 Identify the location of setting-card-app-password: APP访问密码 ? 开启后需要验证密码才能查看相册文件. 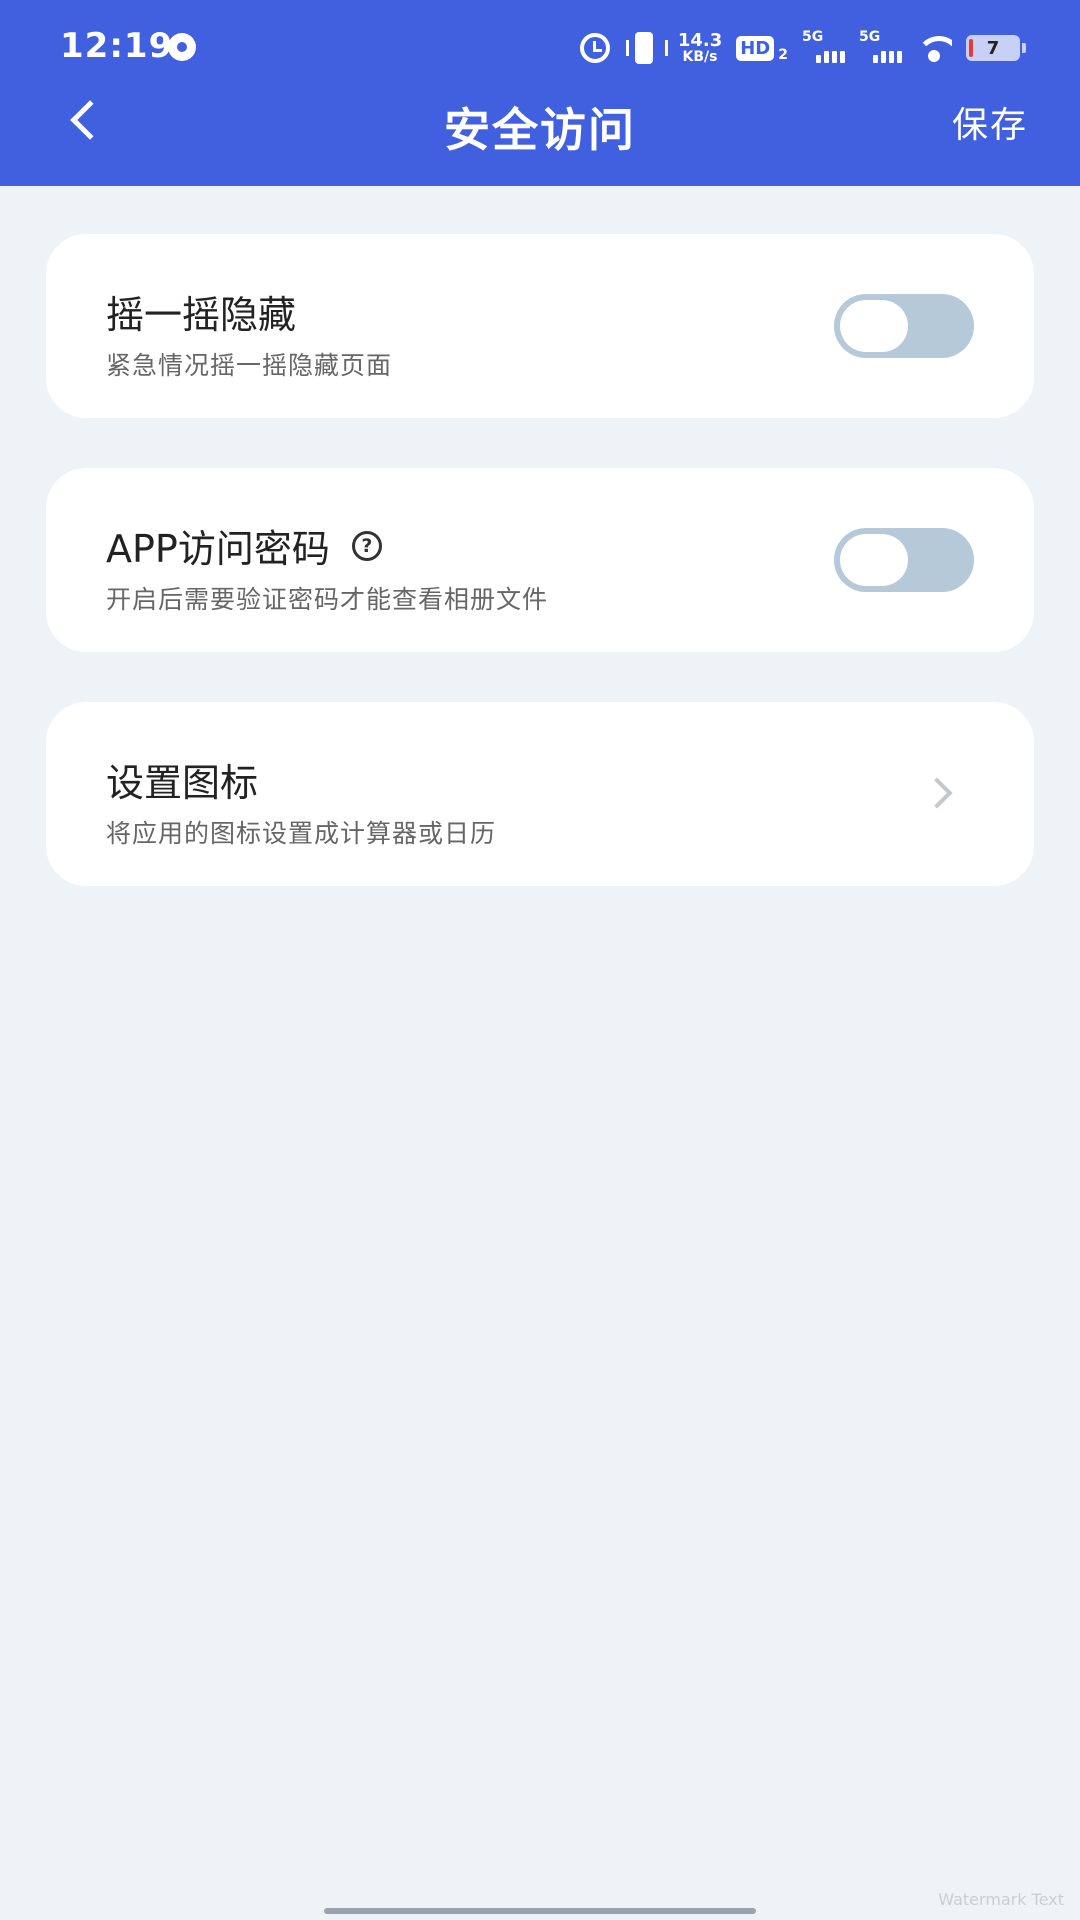
(540, 560).